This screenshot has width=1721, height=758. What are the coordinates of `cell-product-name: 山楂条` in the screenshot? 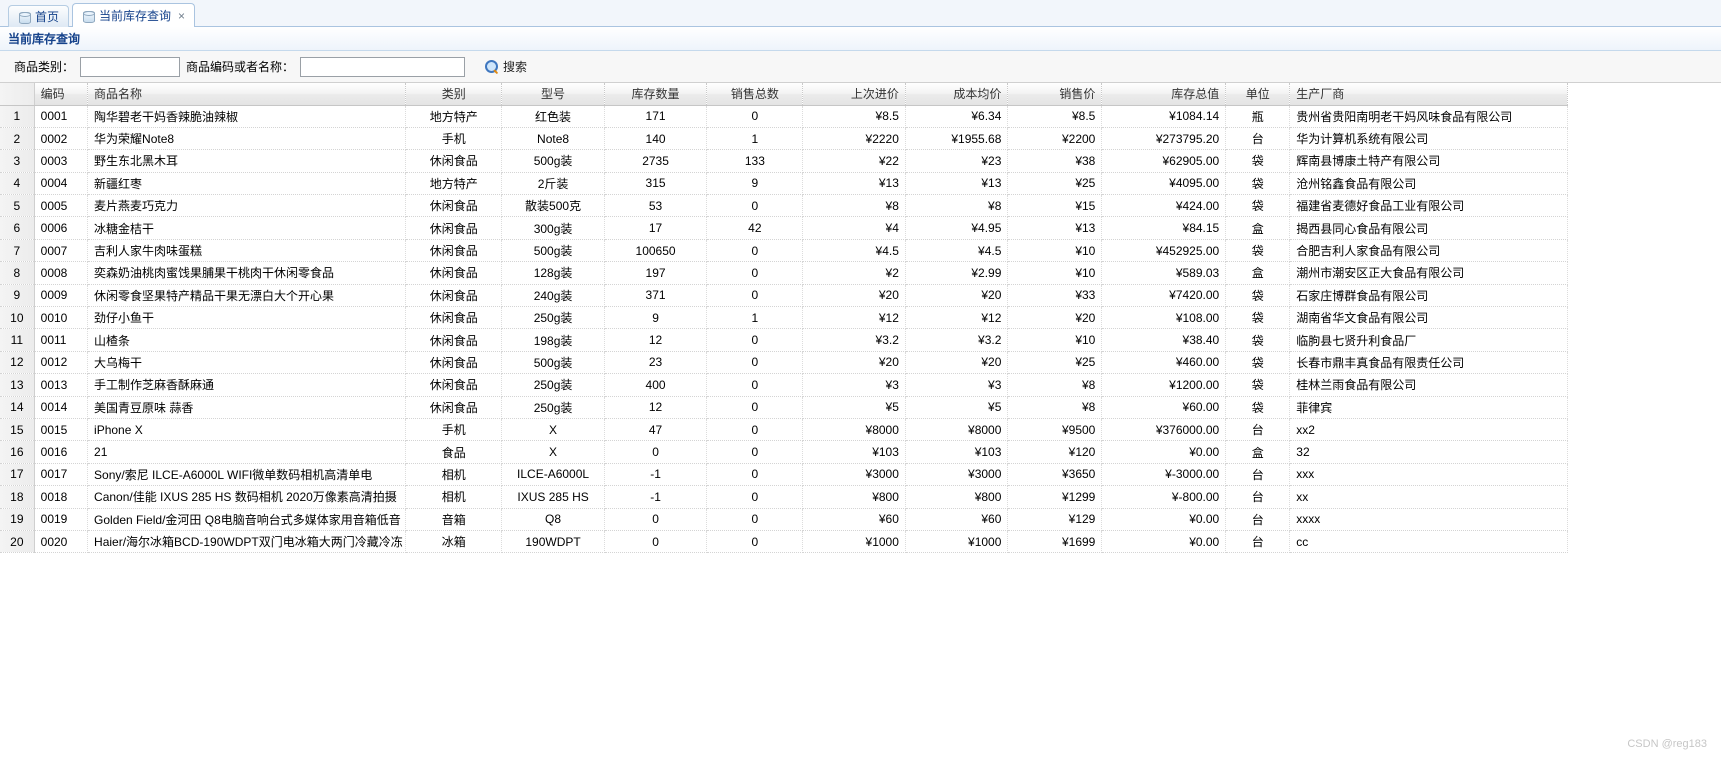 It's located at (247, 340).